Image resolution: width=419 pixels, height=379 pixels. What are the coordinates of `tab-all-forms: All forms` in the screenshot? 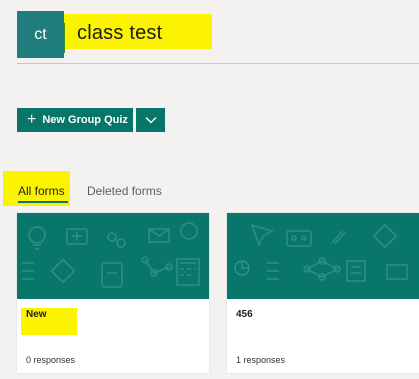 It's located at (41, 191).